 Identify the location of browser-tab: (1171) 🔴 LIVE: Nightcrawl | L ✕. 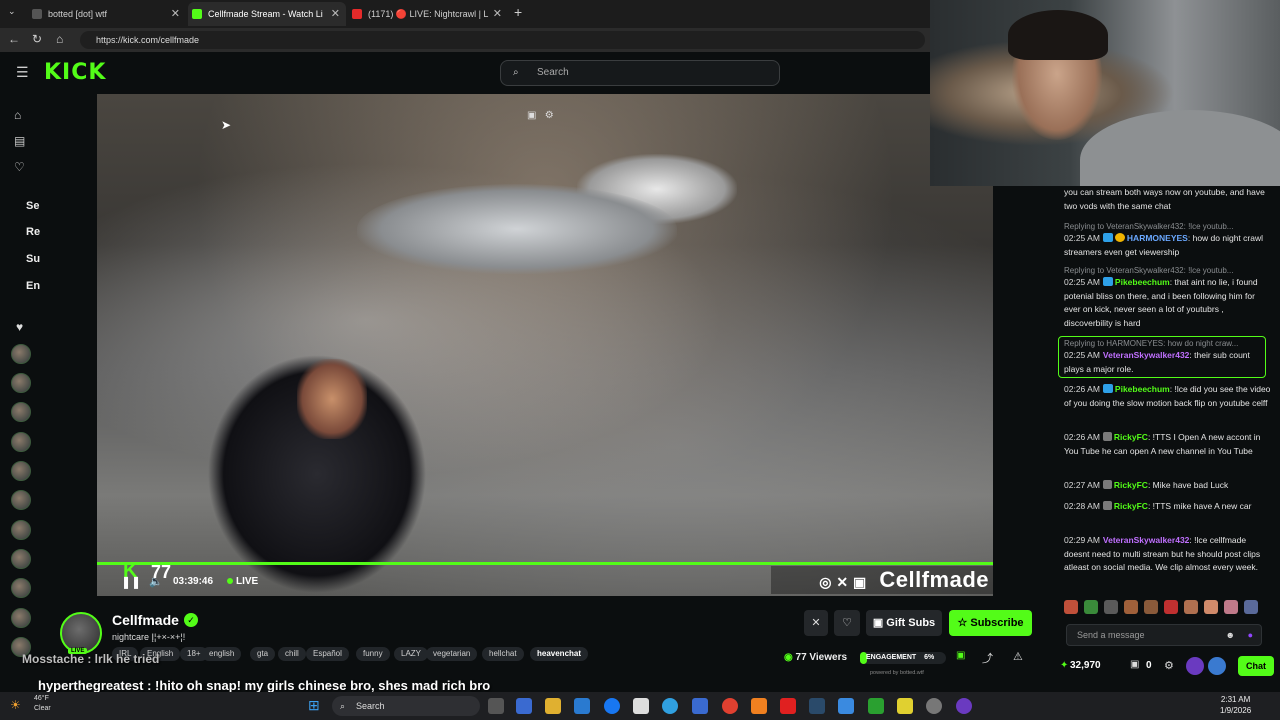
(428, 14).